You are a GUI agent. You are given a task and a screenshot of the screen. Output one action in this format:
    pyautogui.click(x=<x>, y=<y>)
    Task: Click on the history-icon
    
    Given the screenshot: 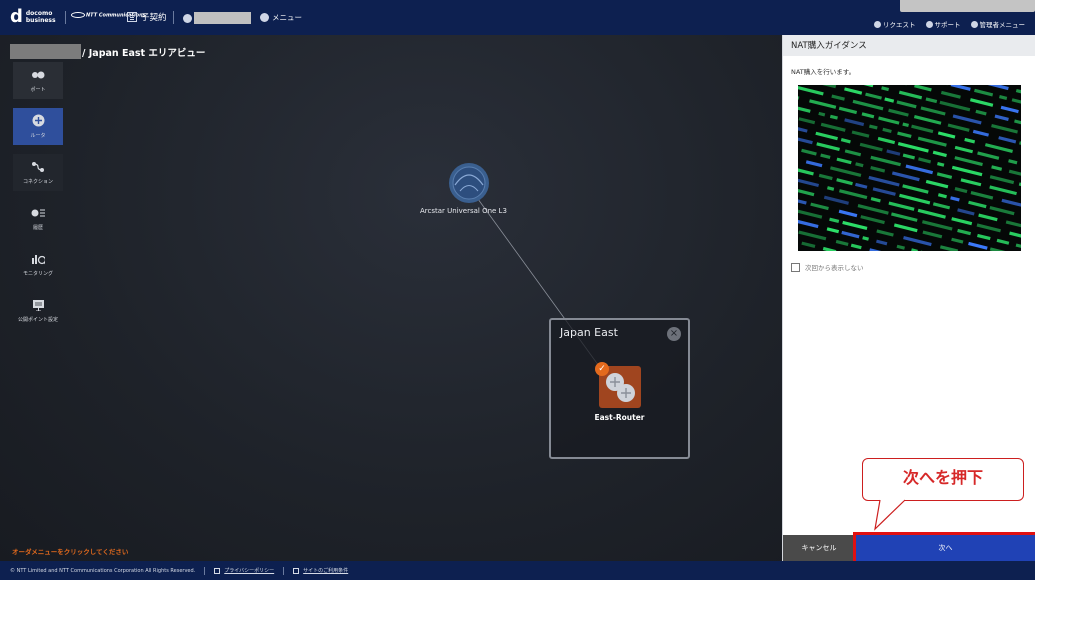 What is the action you would take?
    pyautogui.click(x=38, y=213)
    